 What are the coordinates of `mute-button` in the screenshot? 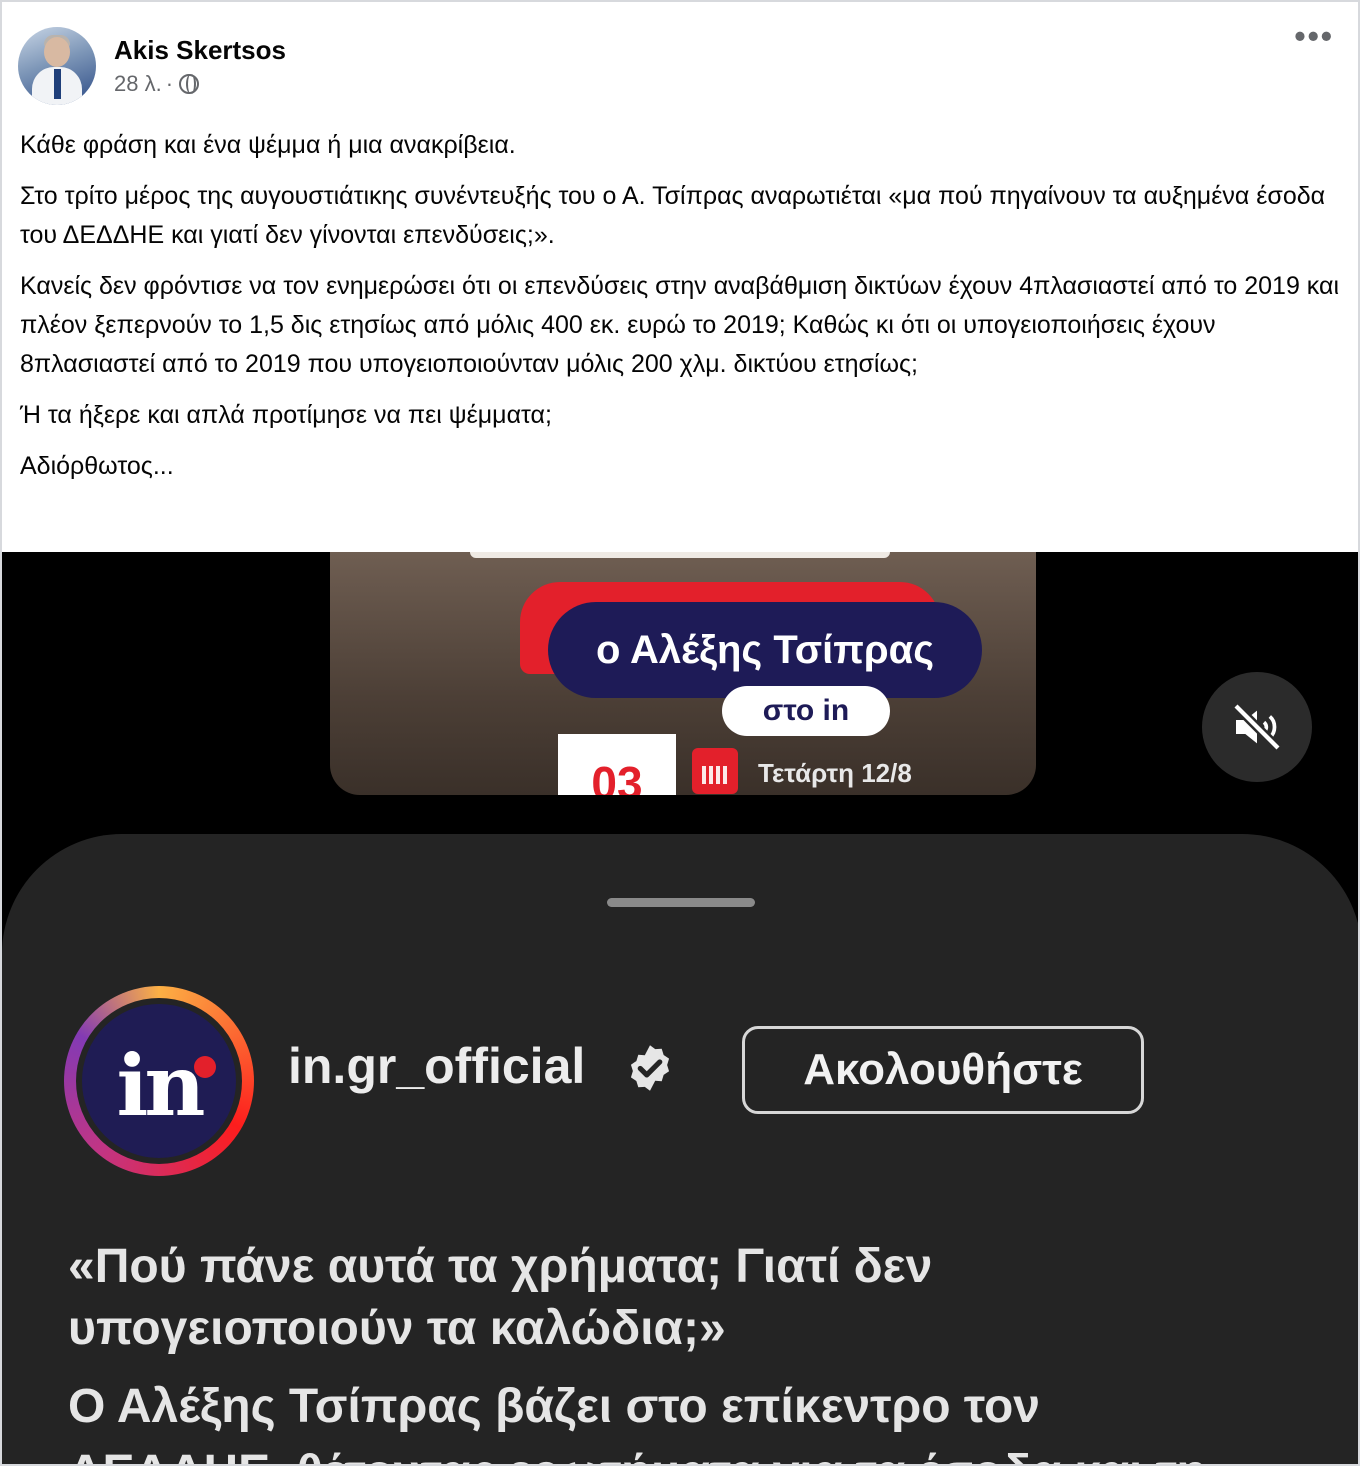 It's located at (1257, 727).